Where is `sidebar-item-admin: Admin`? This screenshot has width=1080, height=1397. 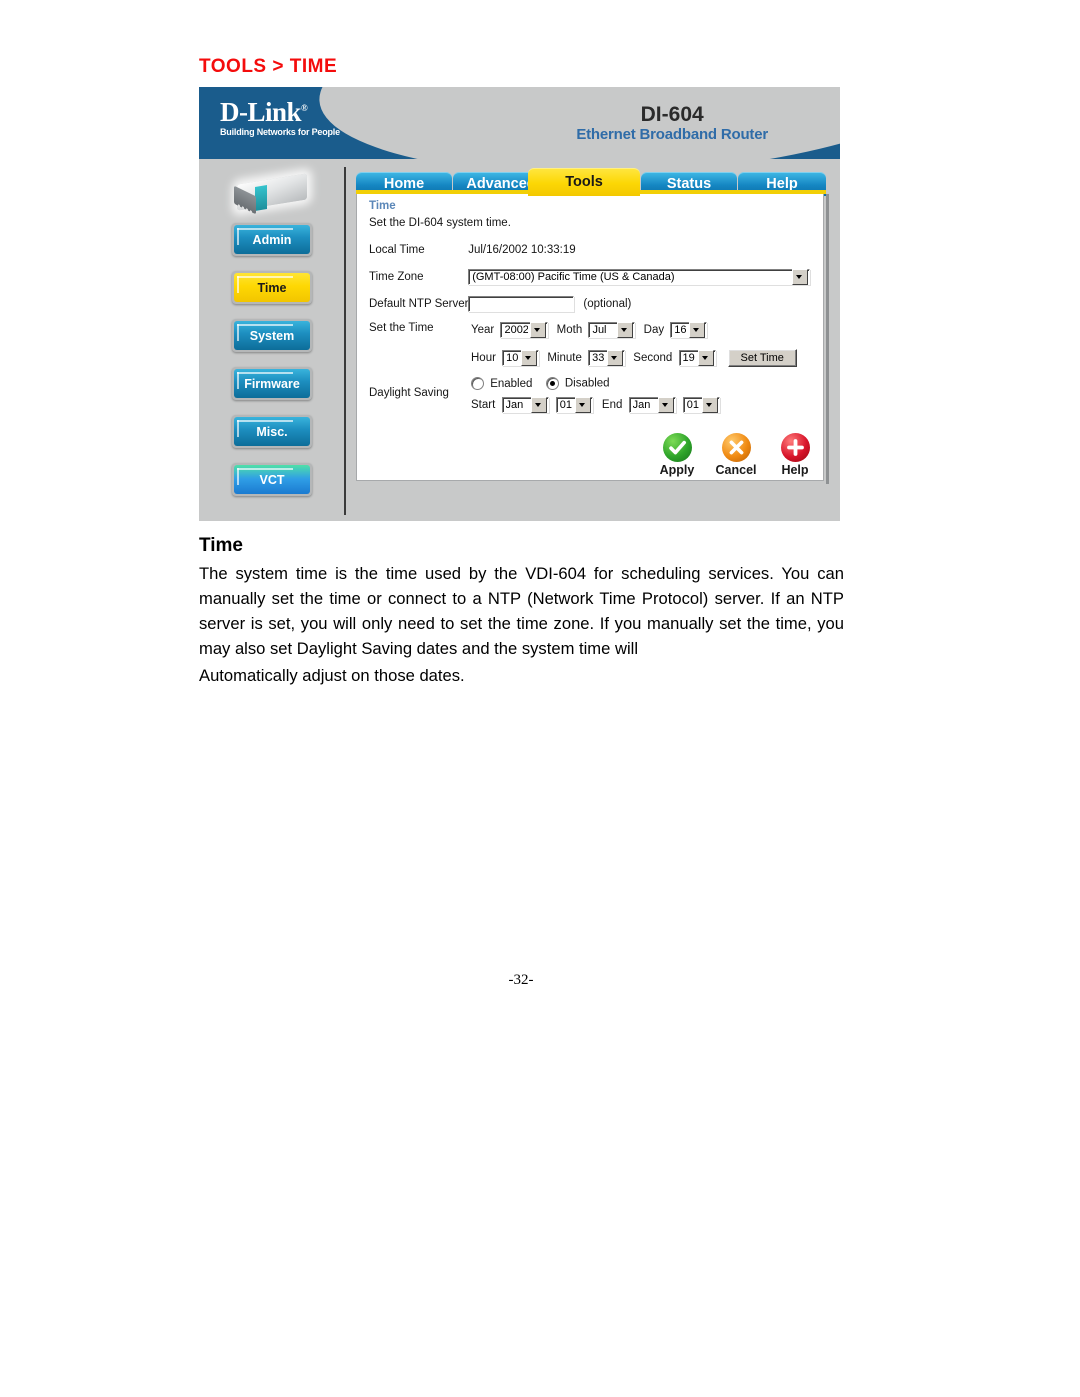 sidebar-item-admin: Admin is located at coordinates (272, 239).